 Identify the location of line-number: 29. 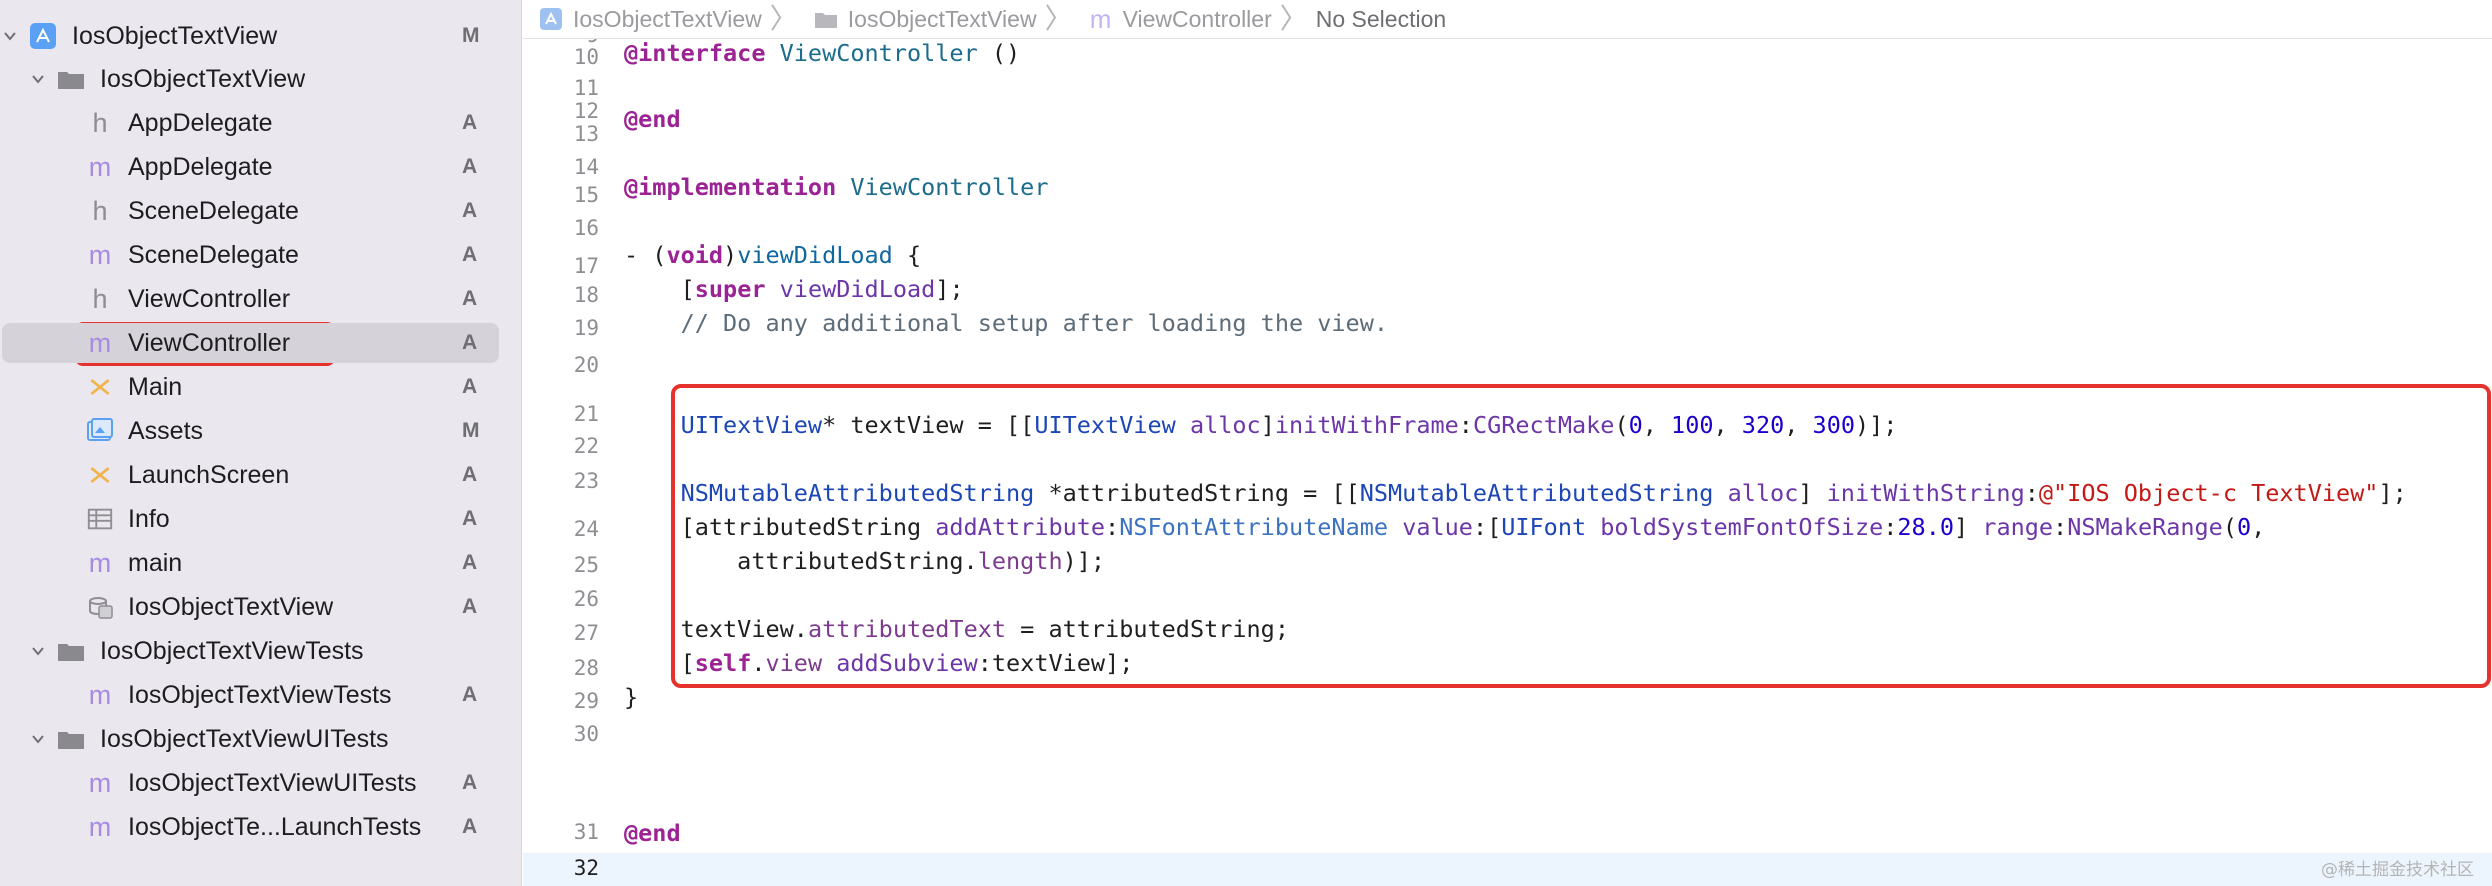
(586, 701).